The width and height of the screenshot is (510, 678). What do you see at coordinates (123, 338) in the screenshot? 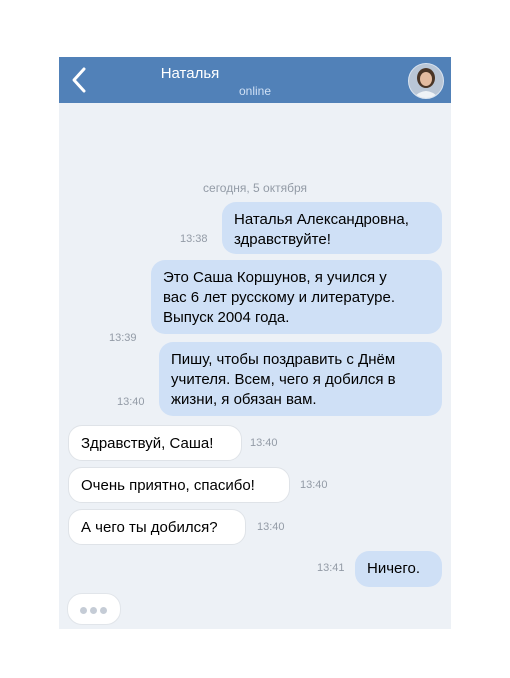
I see `message-time: 13:39` at bounding box center [123, 338].